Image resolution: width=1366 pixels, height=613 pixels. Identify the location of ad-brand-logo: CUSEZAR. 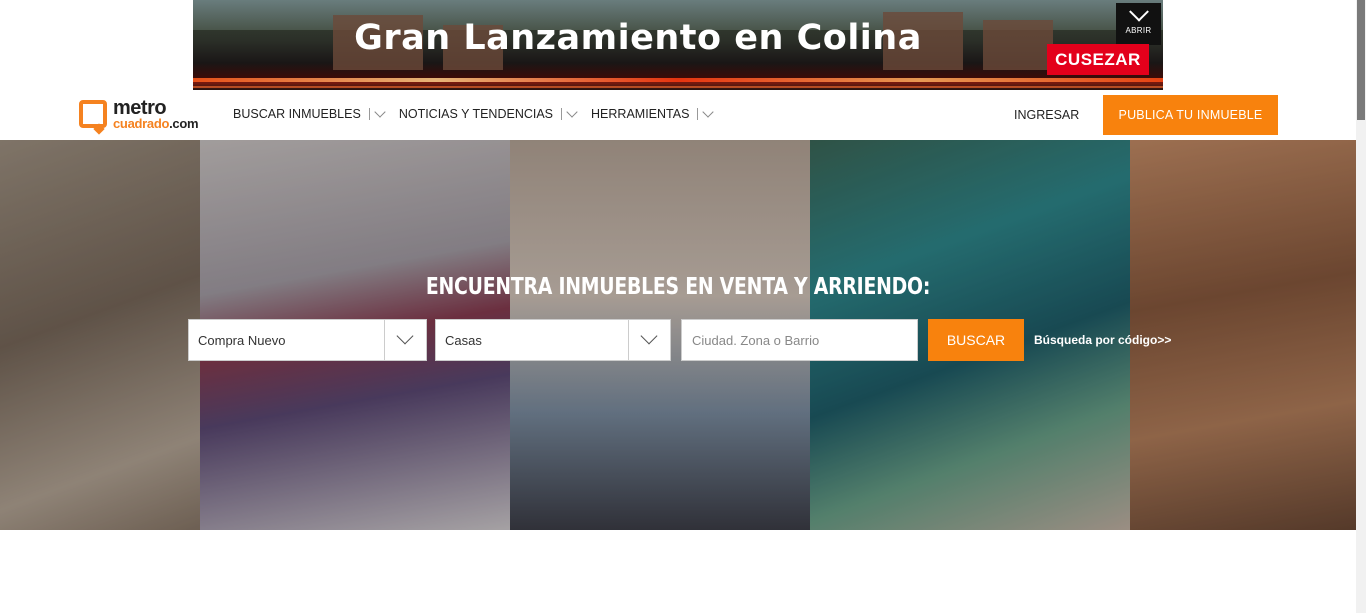
(1098, 59).